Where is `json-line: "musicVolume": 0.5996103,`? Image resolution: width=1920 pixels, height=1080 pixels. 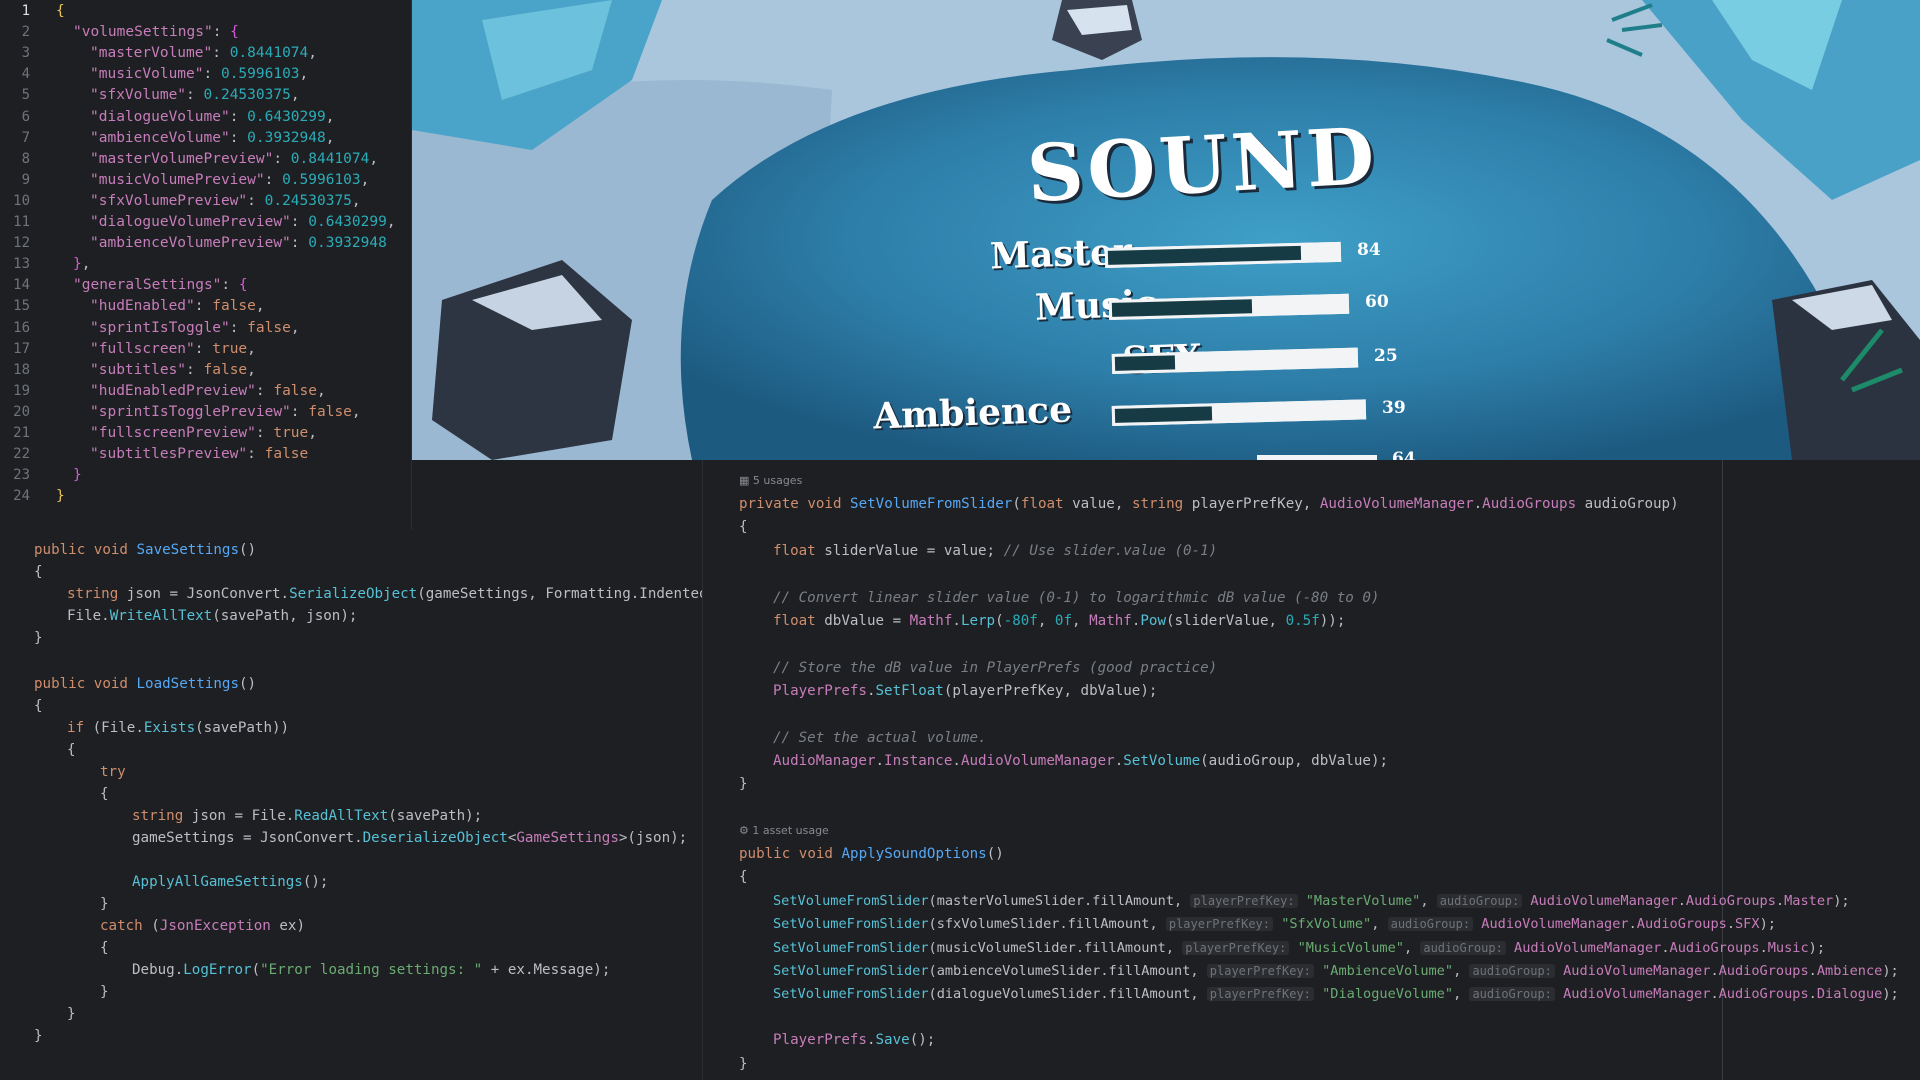 json-line: "musicVolume": 0.5996103, is located at coordinates (199, 74).